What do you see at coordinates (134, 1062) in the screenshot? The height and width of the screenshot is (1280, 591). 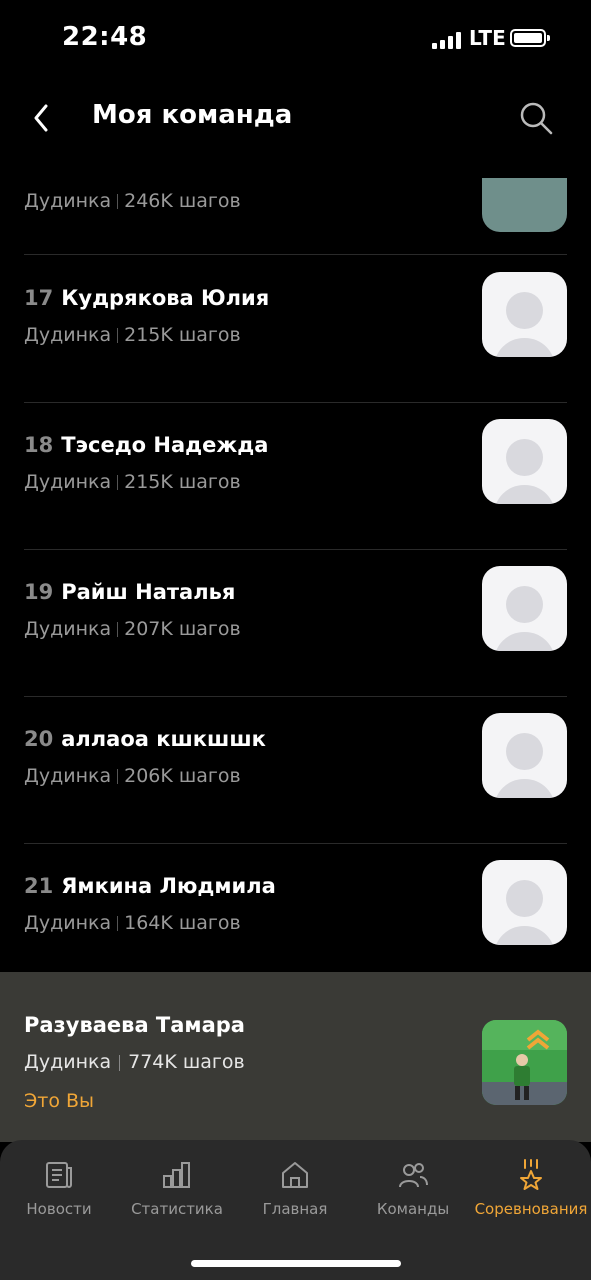 I see `current-user-meta: Дудинка 774K шагов` at bounding box center [134, 1062].